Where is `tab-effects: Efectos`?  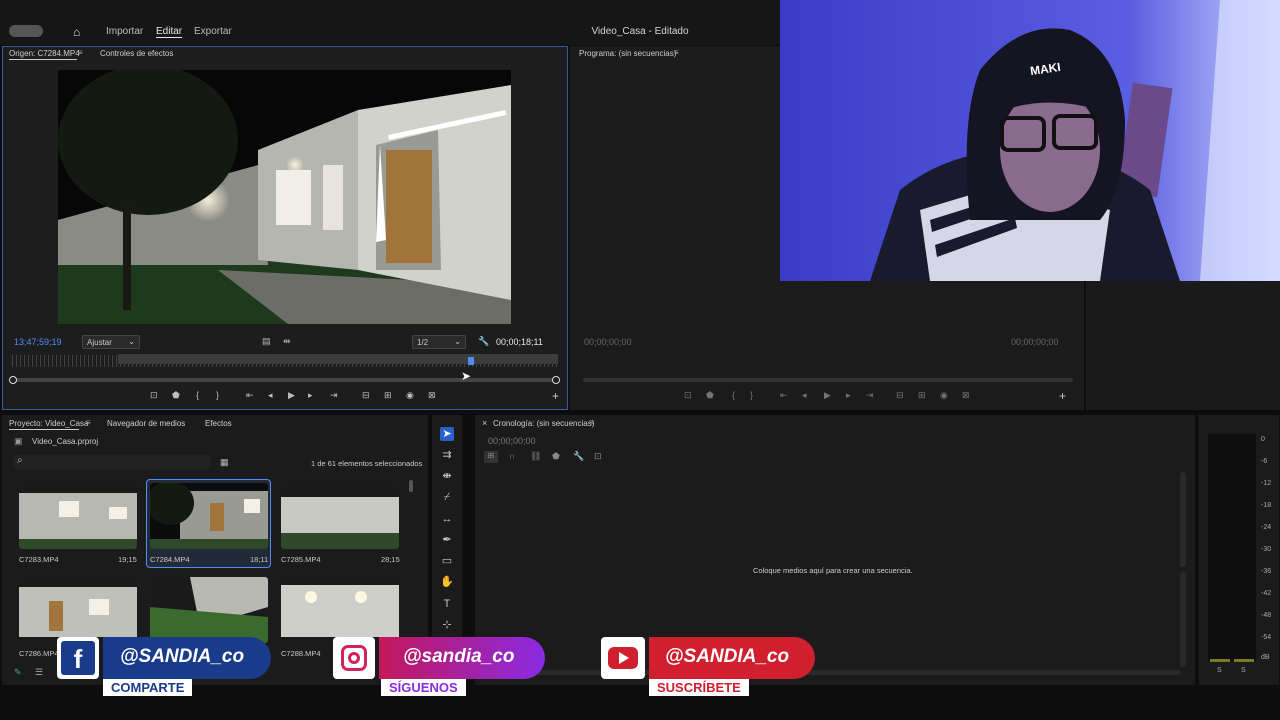 tab-effects: Efectos is located at coordinates (218, 423).